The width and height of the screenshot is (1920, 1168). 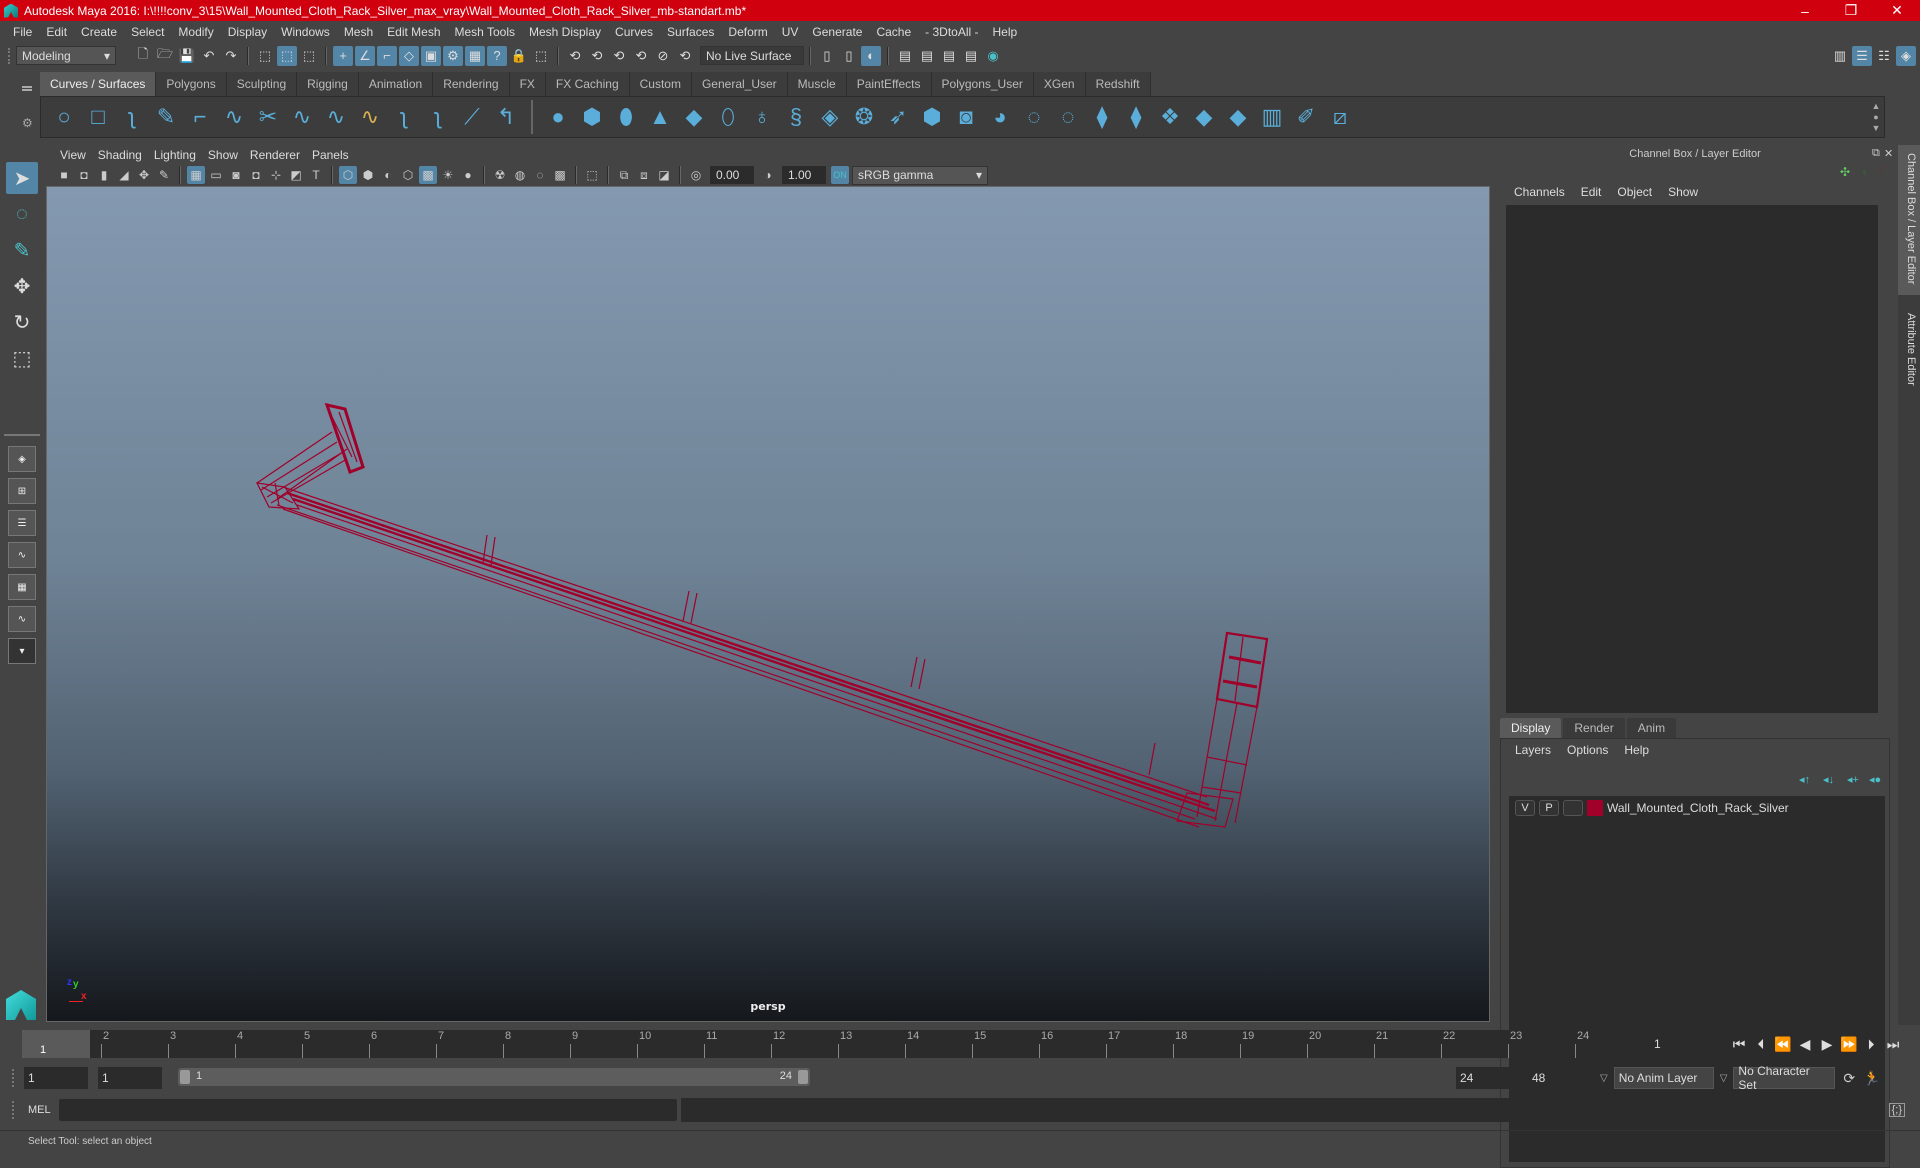 What do you see at coordinates (685, 56) in the screenshot?
I see `magnet-icon: ⟲` at bounding box center [685, 56].